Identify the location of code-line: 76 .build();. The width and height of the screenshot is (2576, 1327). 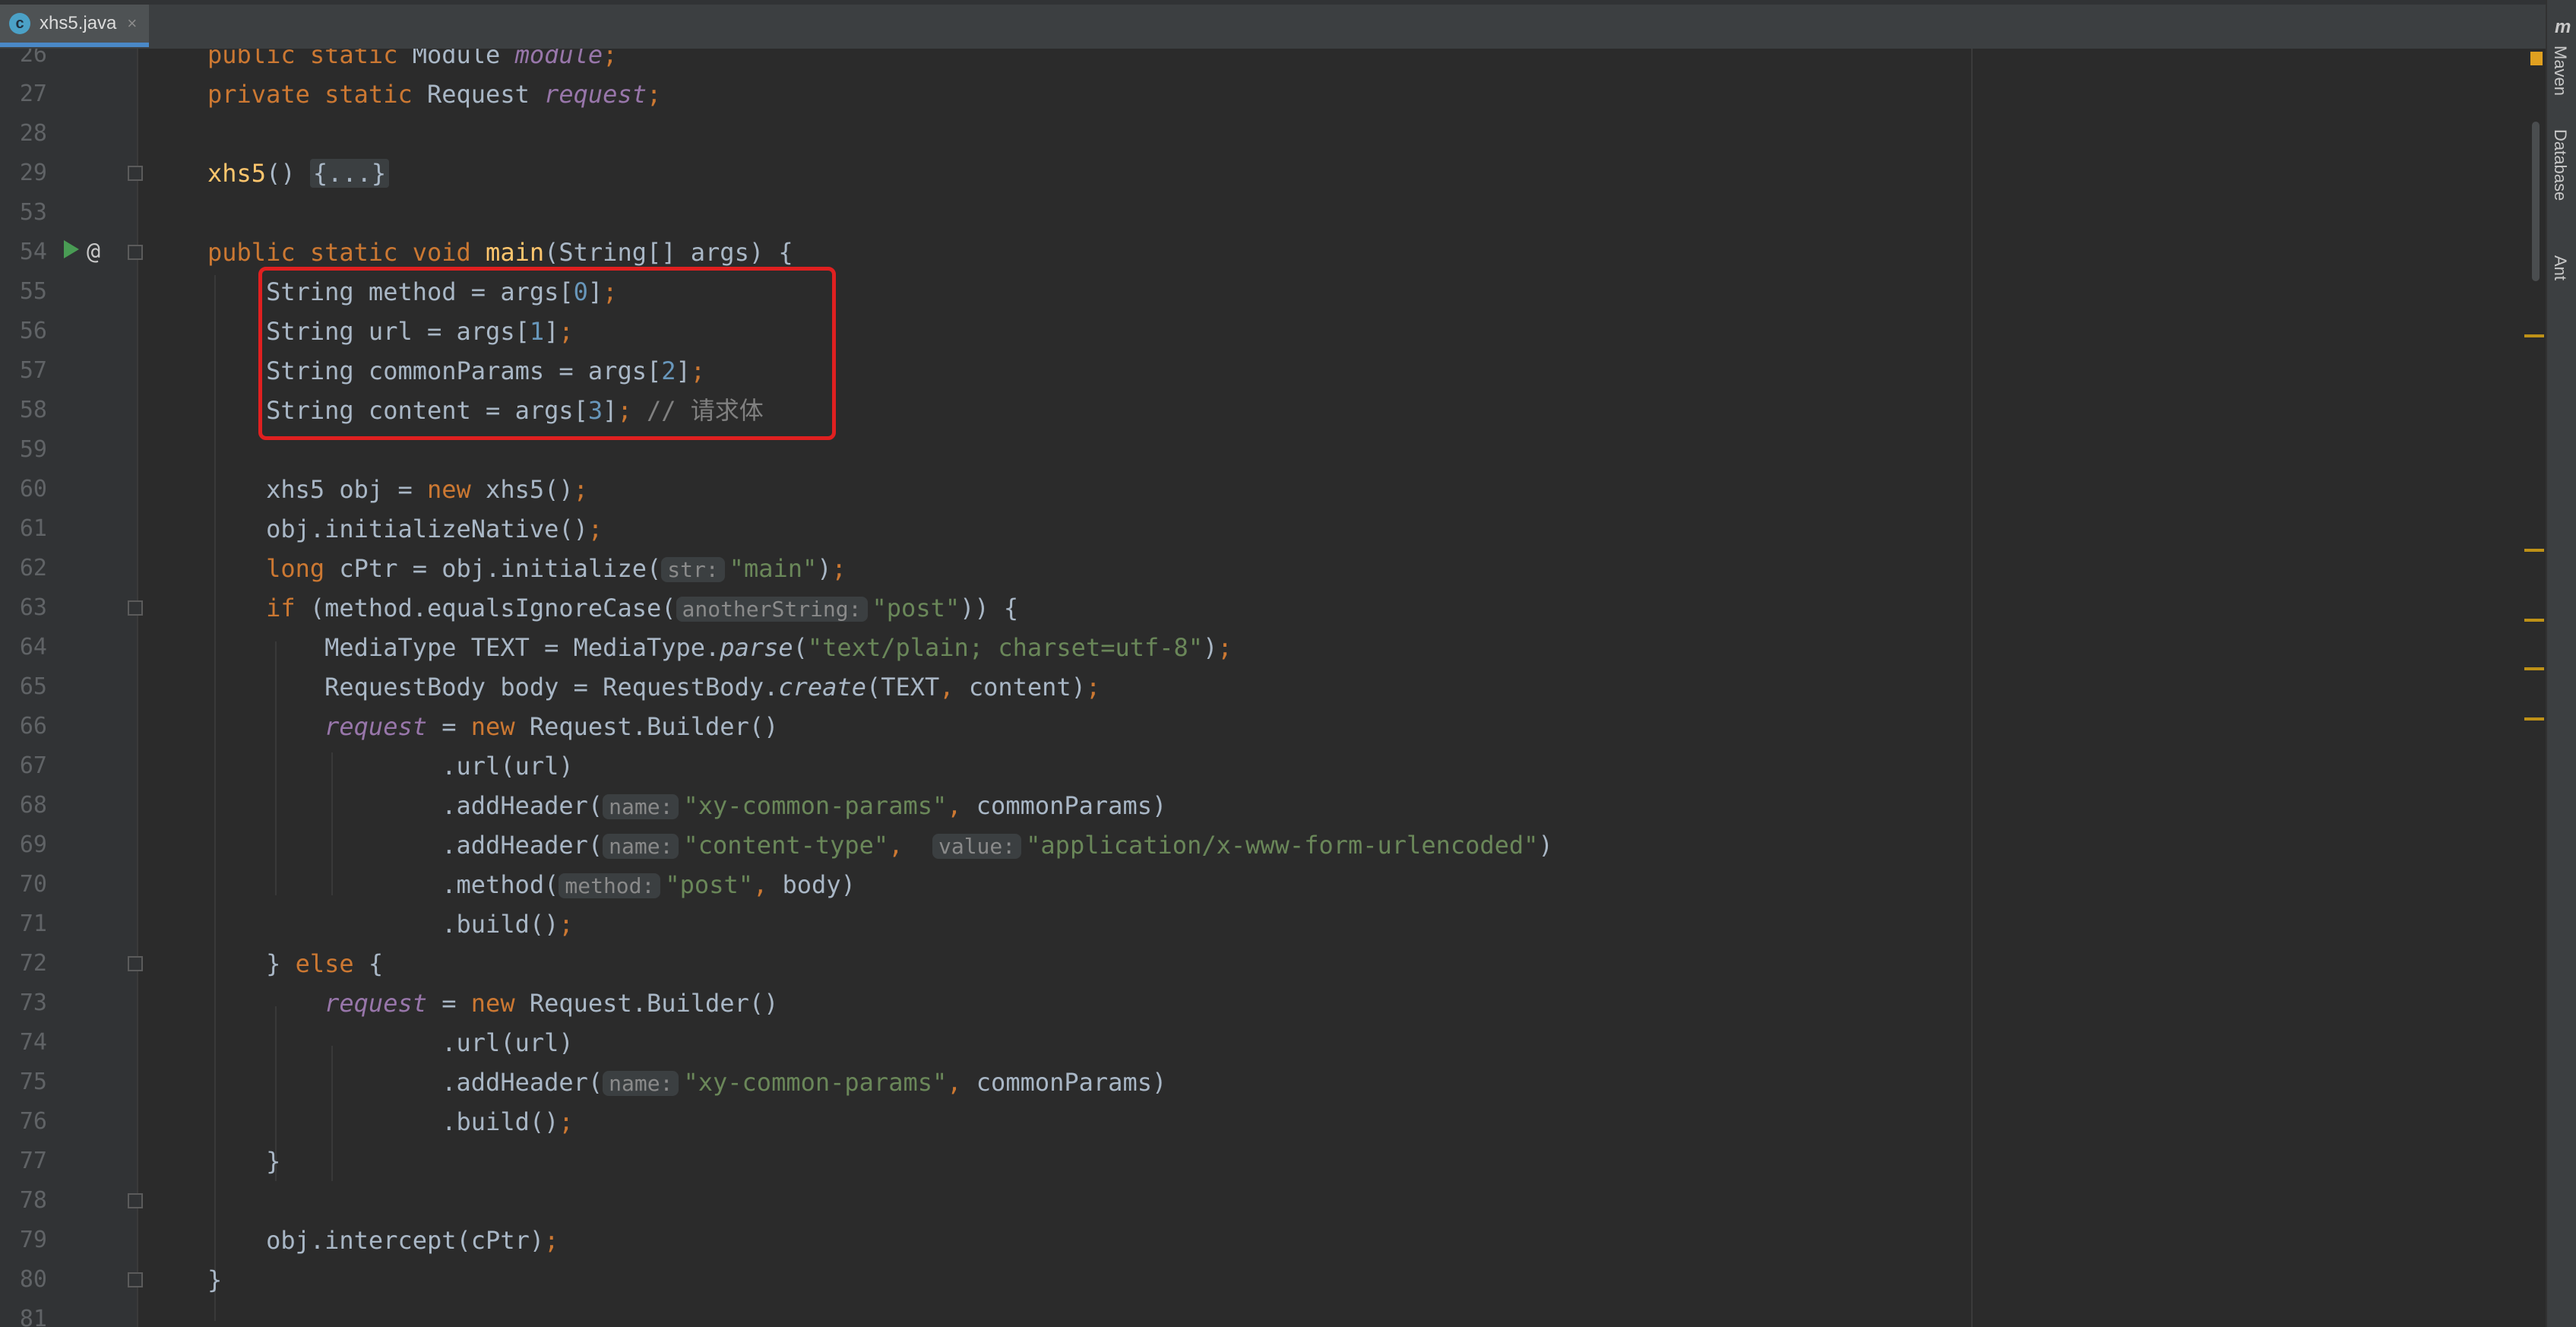
(1261, 1122).